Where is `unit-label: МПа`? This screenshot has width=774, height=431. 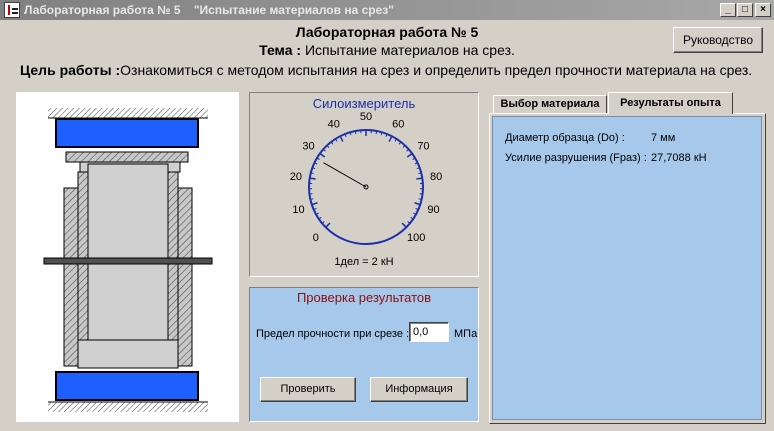
unit-label: МПа is located at coordinates (466, 334).